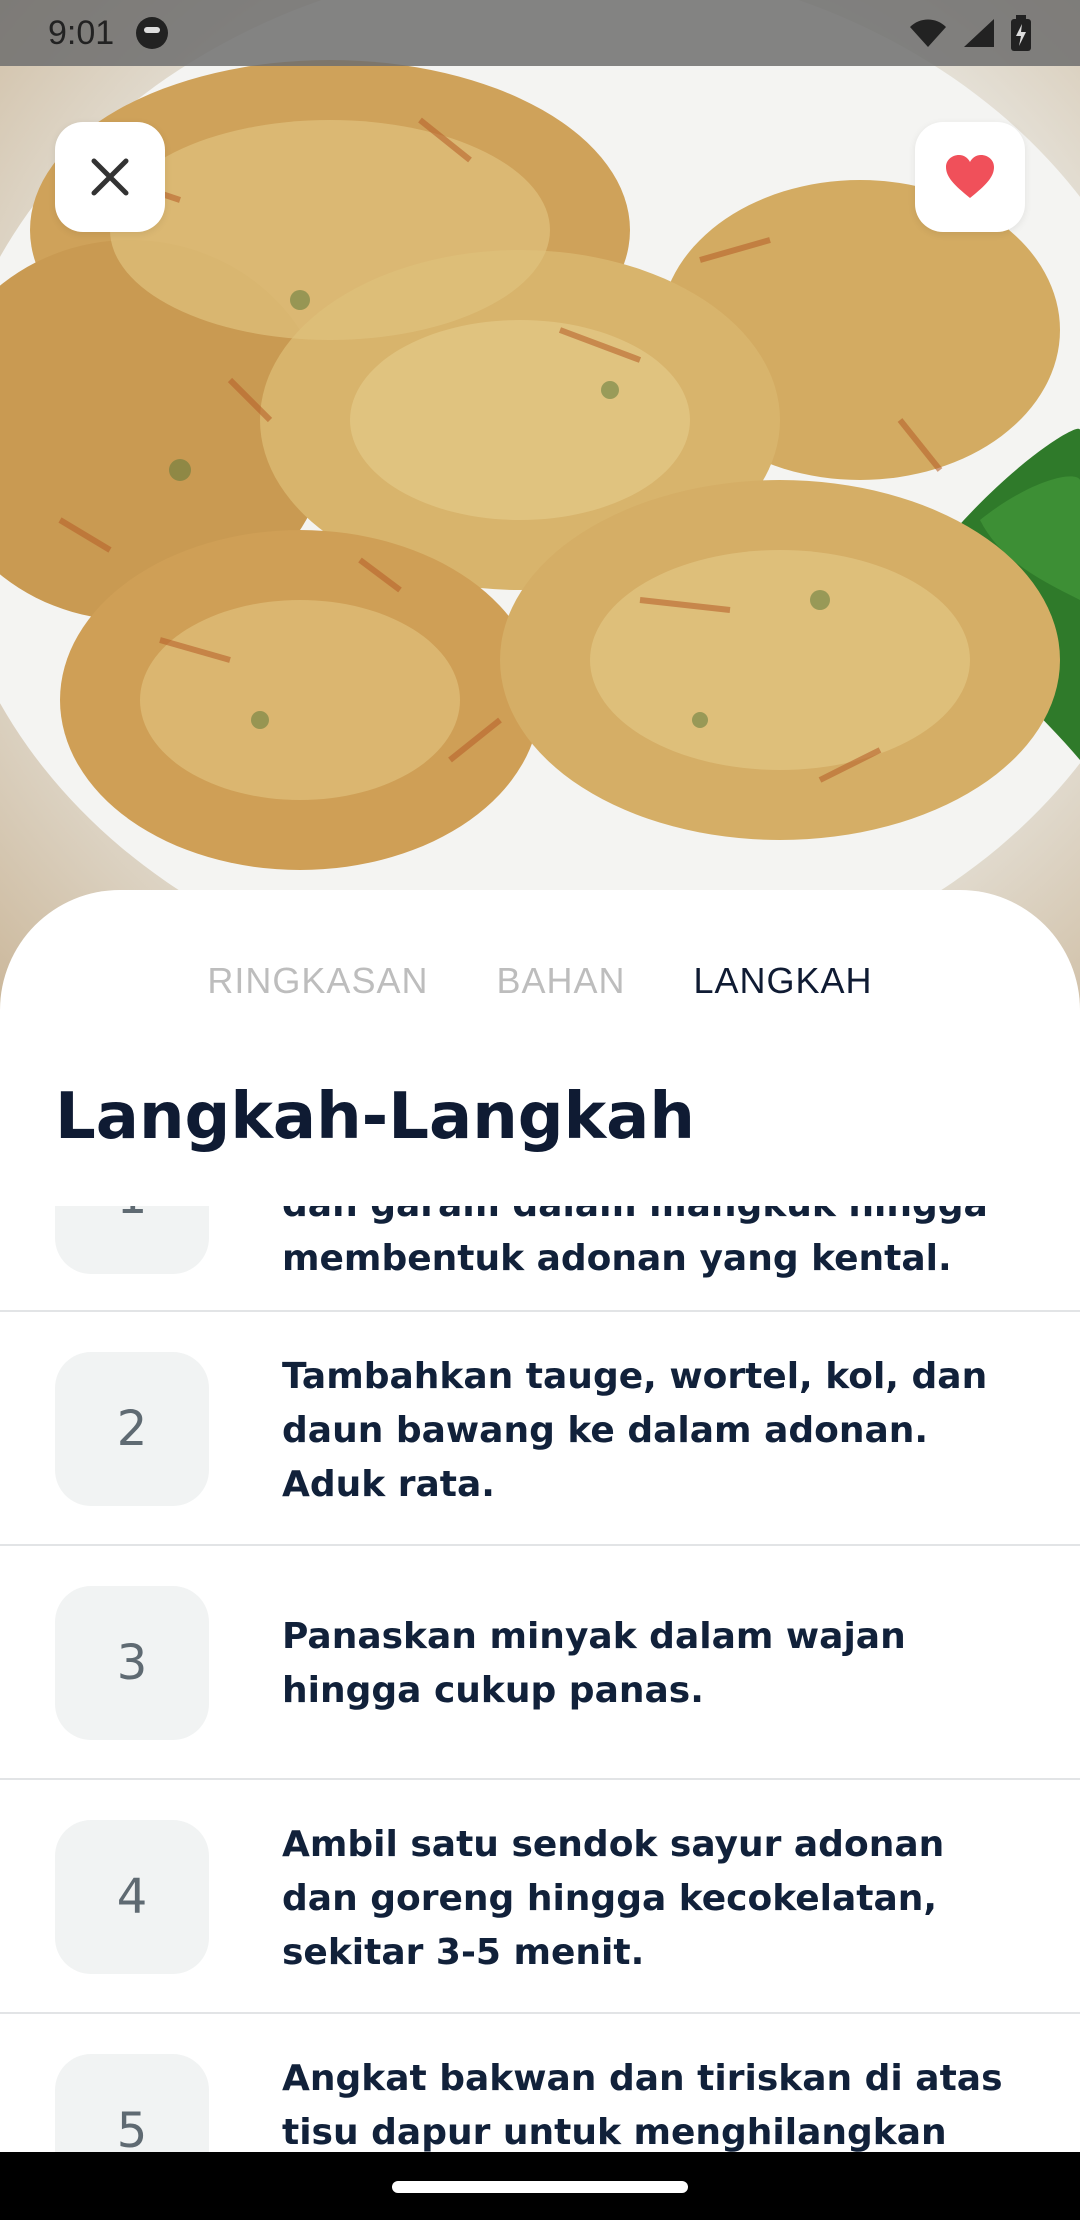 Image resolution: width=1080 pixels, height=2220 pixels. I want to click on heart-icon, so click(970, 176).